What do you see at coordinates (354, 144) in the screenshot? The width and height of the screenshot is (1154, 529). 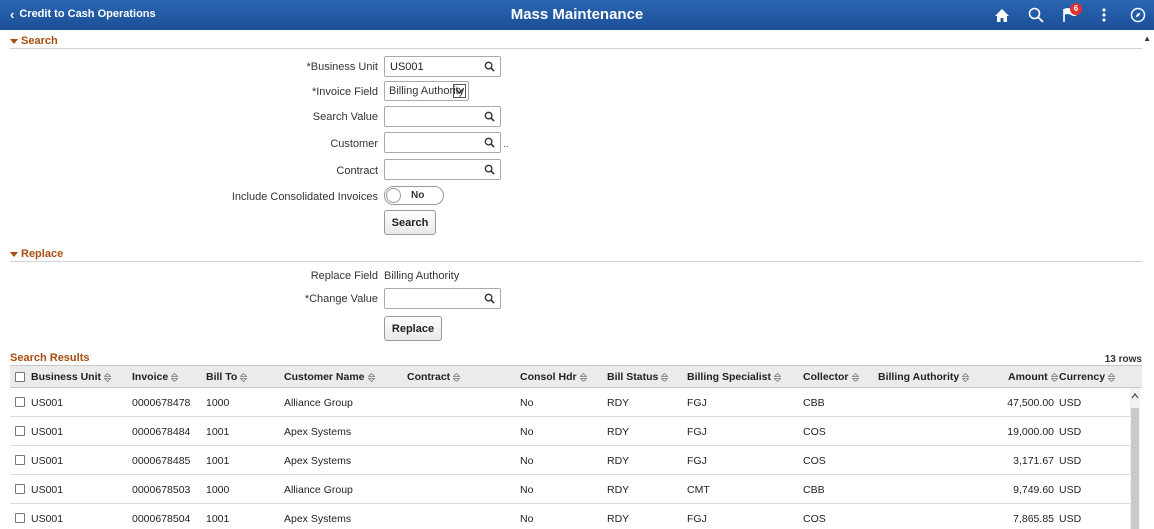 I see `customer-label: Customer` at bounding box center [354, 144].